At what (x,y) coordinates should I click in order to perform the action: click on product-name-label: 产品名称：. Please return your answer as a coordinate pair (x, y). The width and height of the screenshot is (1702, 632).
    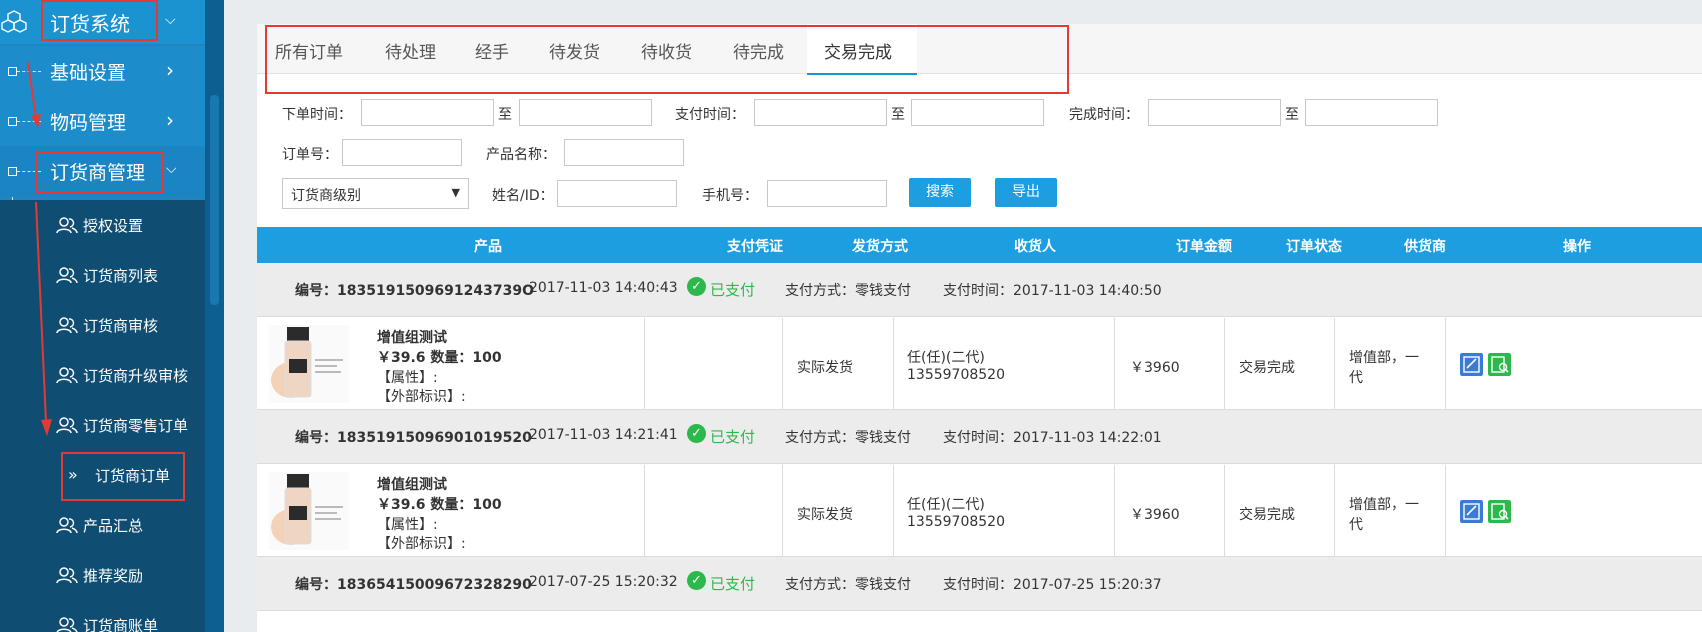
    Looking at the image, I should click on (521, 155).